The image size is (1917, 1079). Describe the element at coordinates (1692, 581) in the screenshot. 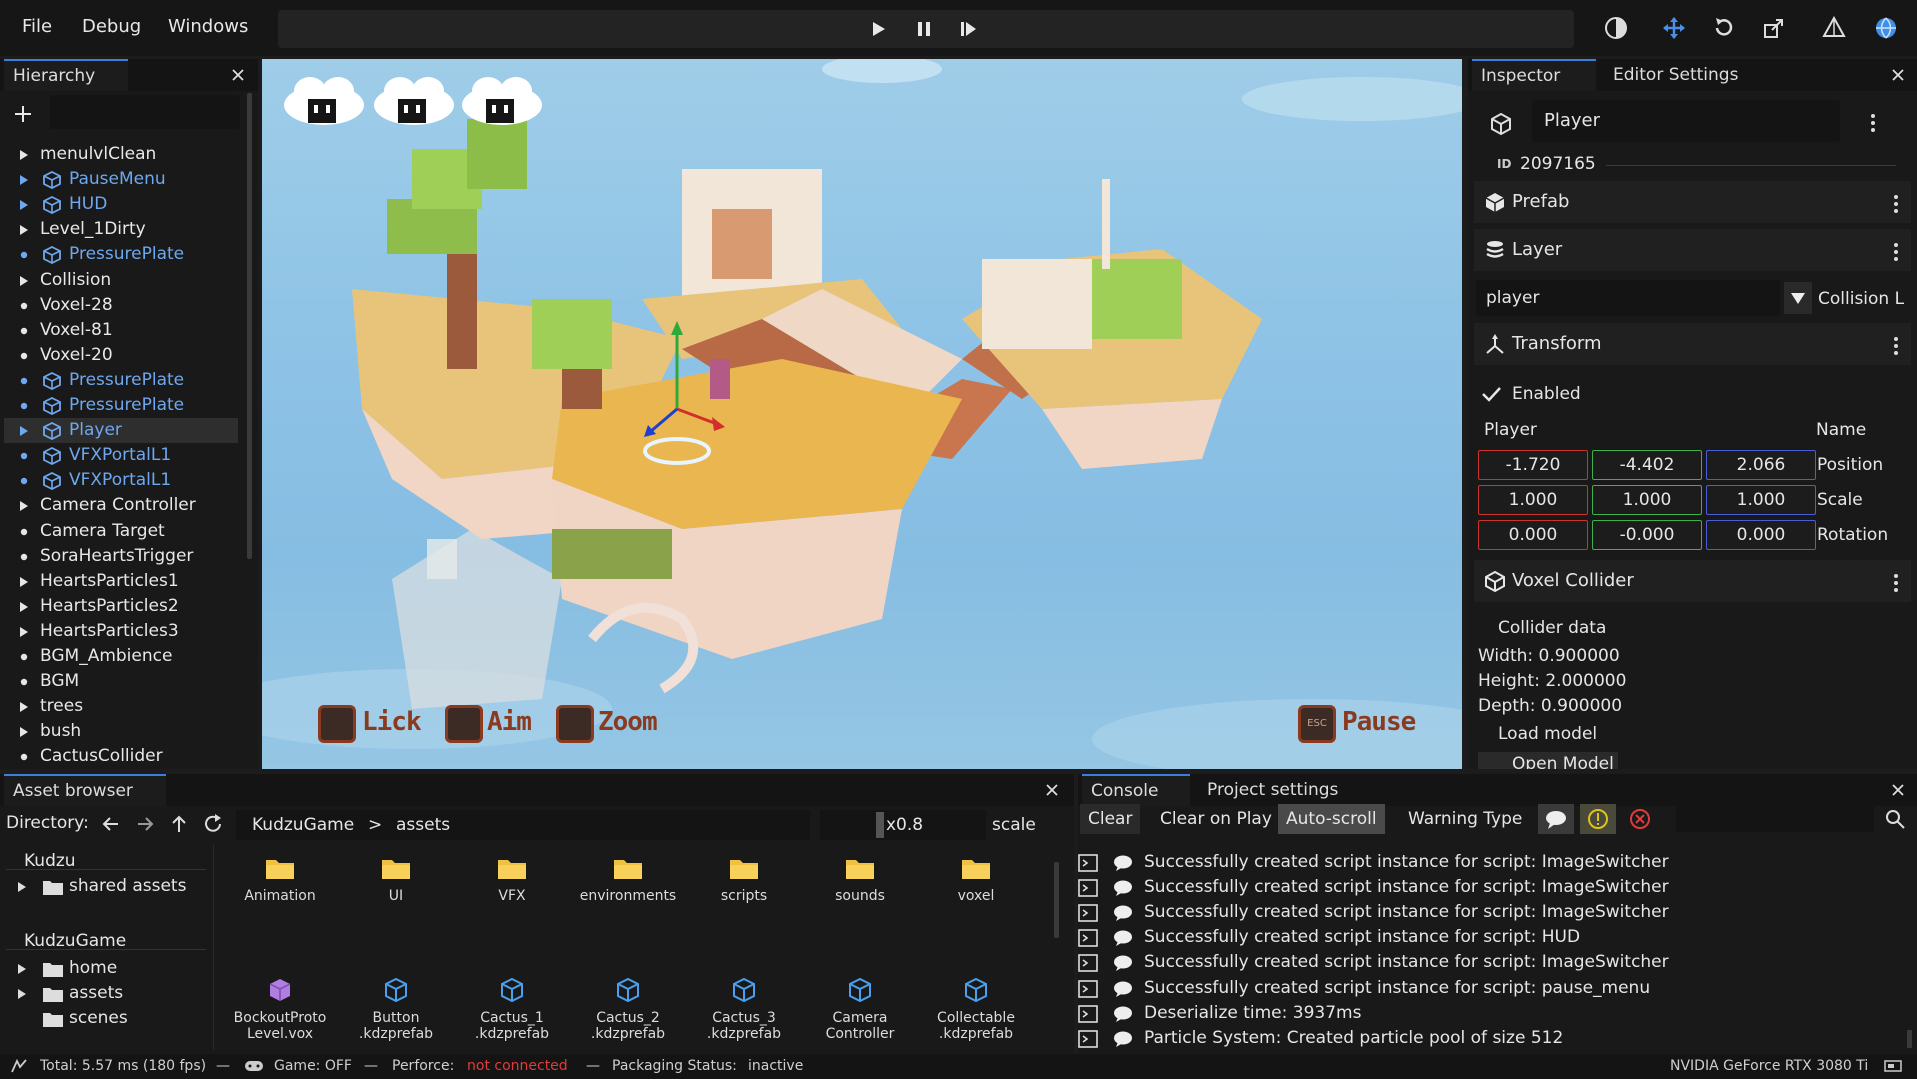

I see `voxel-collider-section: Voxel Collider` at that location.